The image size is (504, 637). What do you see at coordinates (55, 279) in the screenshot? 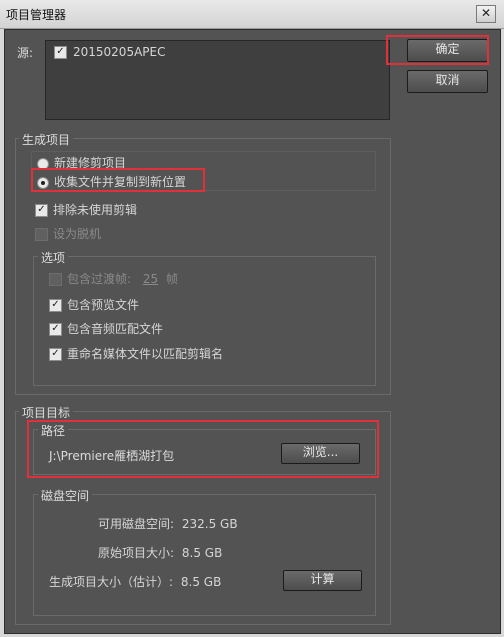
I see `include-handles-checkbox: ✓` at bounding box center [55, 279].